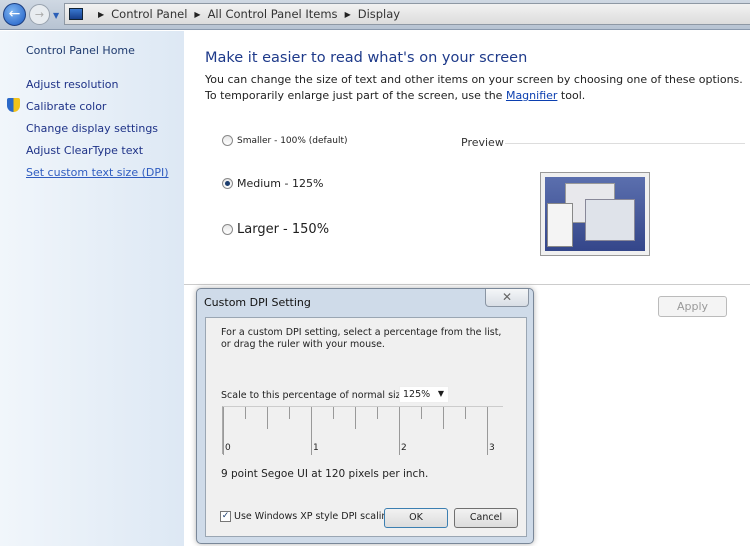  Describe the element at coordinates (440, 393) in the screenshot. I see `chevron-down-icon: ▼` at that location.